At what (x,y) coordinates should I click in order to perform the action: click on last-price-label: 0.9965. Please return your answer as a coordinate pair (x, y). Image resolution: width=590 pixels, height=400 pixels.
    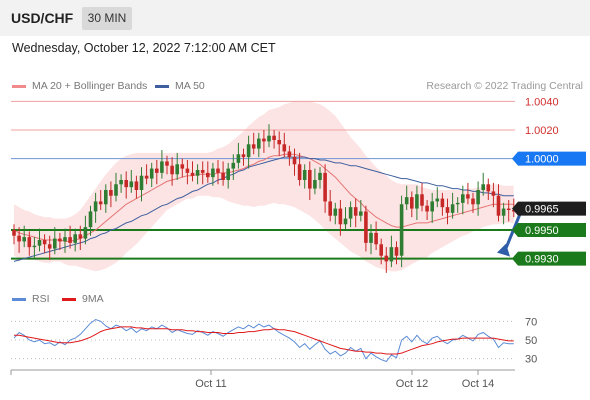
    Looking at the image, I should click on (542, 210).